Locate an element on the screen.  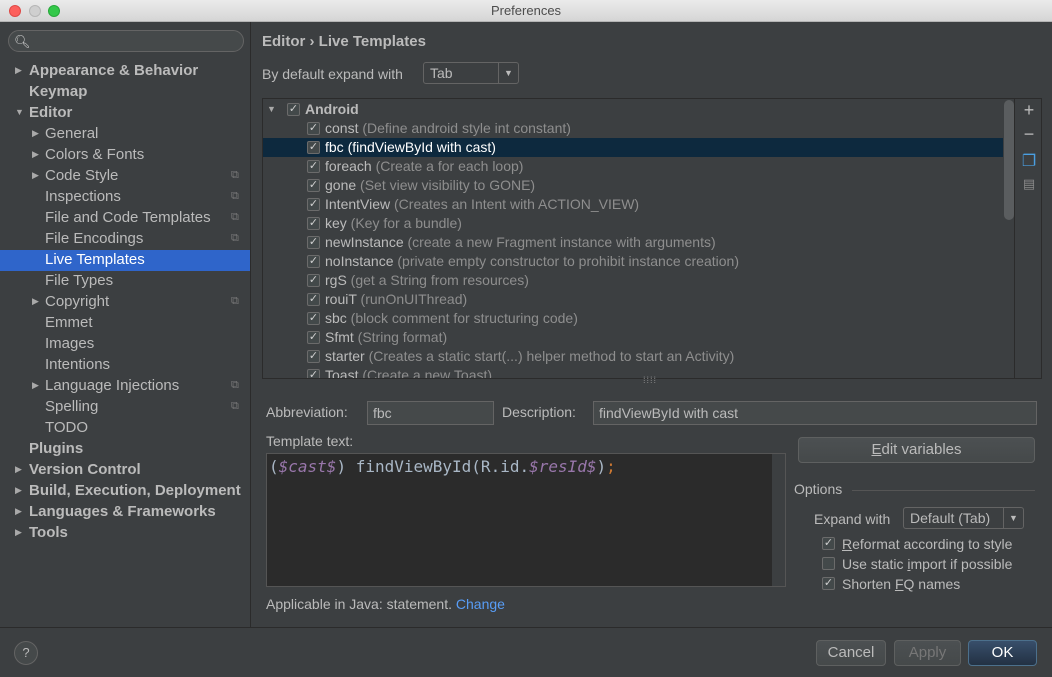
sidebar-item-label: Languages & Frameworks is located at coordinates (122, 511).